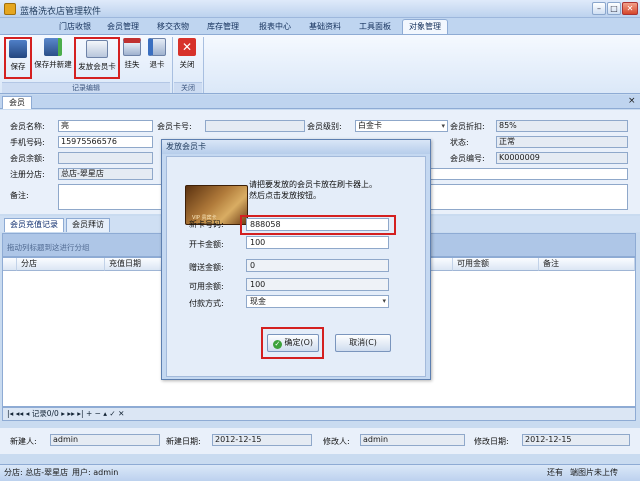  I want to click on payment-method-select: 现金, so click(317, 301).